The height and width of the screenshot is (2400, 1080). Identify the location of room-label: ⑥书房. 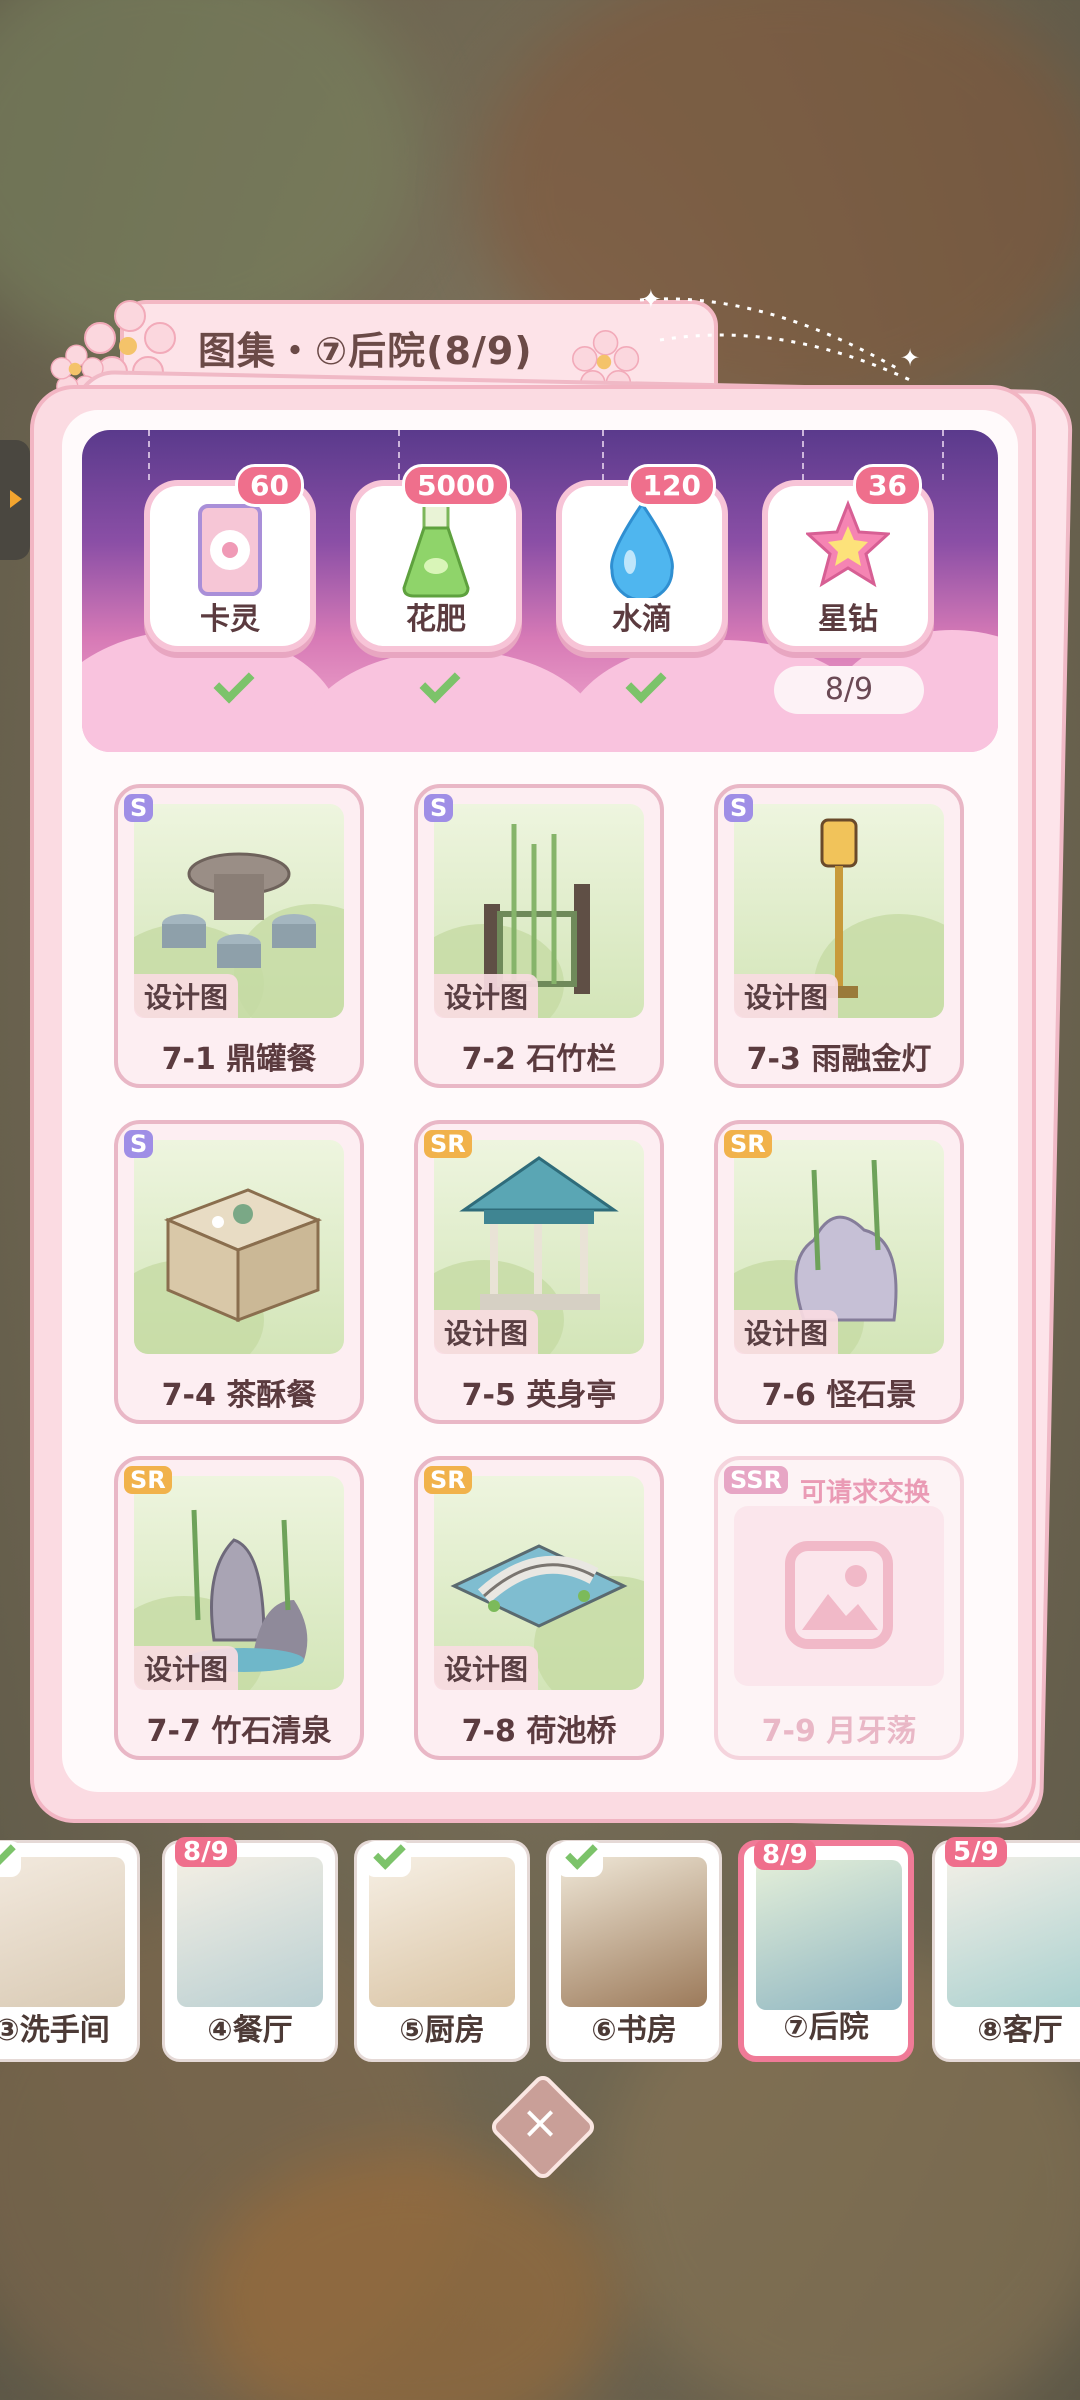
(634, 2030).